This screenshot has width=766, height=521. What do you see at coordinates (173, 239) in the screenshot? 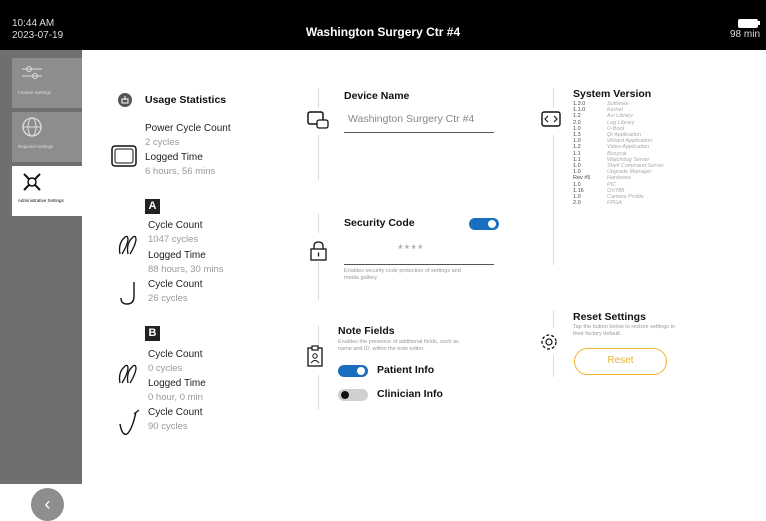
I see `a-cycle-value: 1047 cycles` at bounding box center [173, 239].